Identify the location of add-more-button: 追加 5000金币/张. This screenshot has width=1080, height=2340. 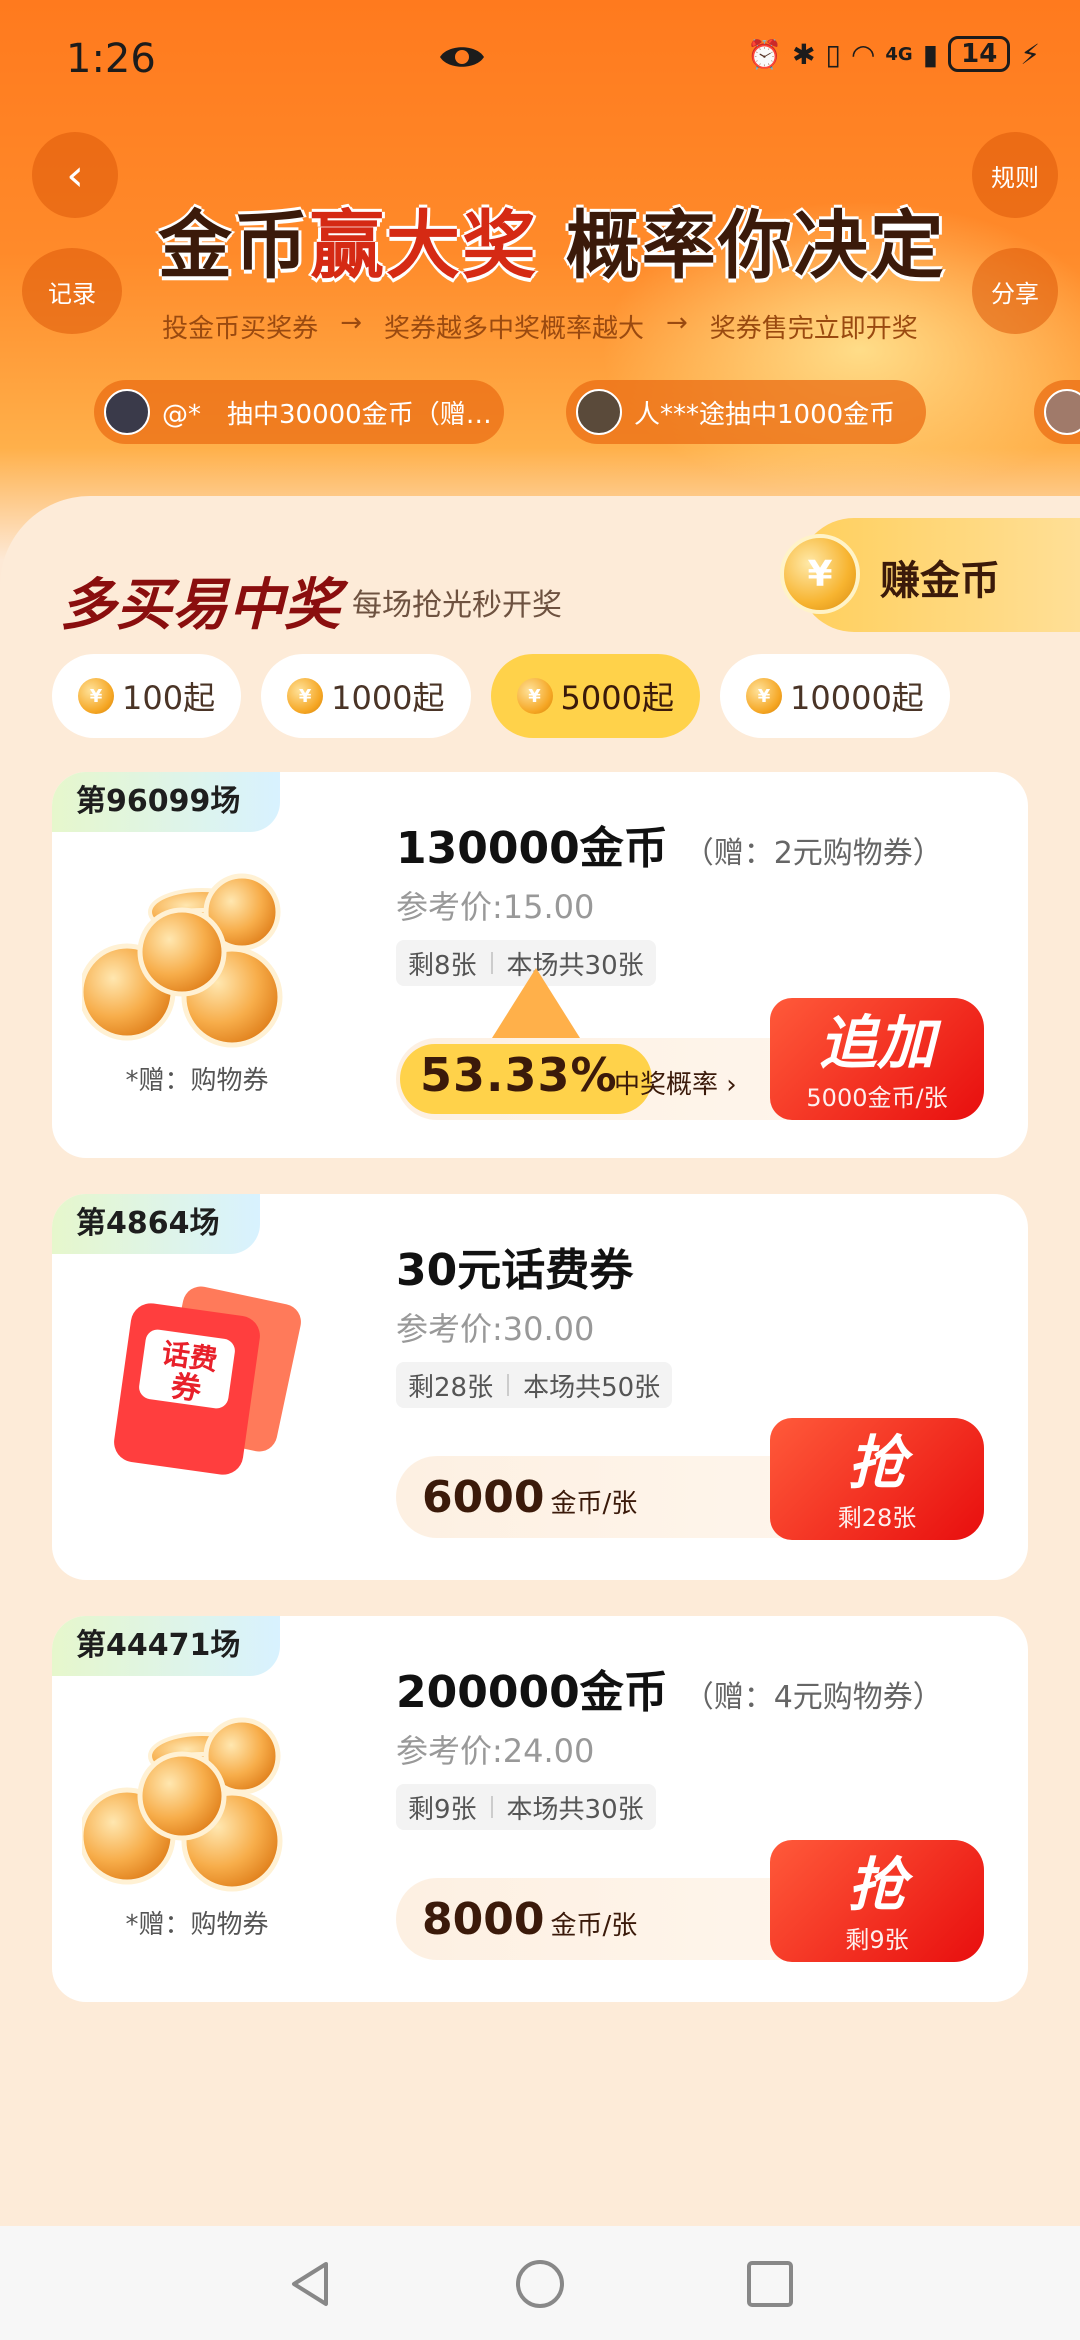
(877, 1059).